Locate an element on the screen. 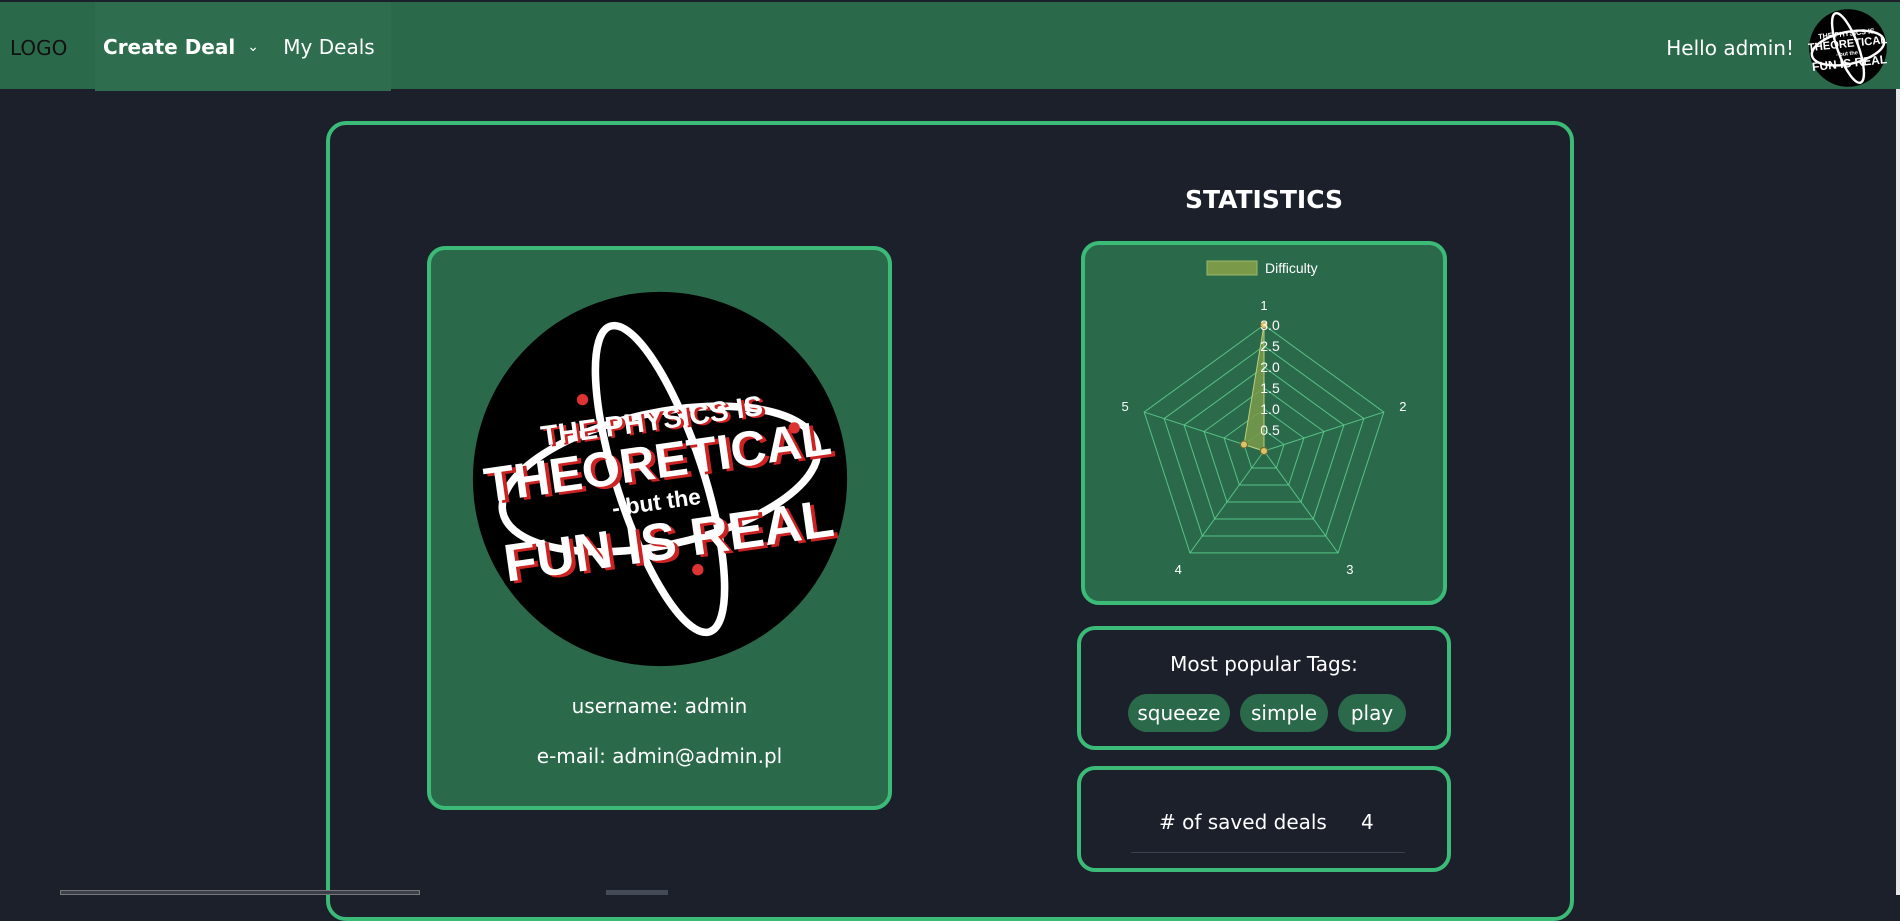 This screenshot has height=921, width=1900. horizontal-scrollbar-thumb is located at coordinates (637, 892).